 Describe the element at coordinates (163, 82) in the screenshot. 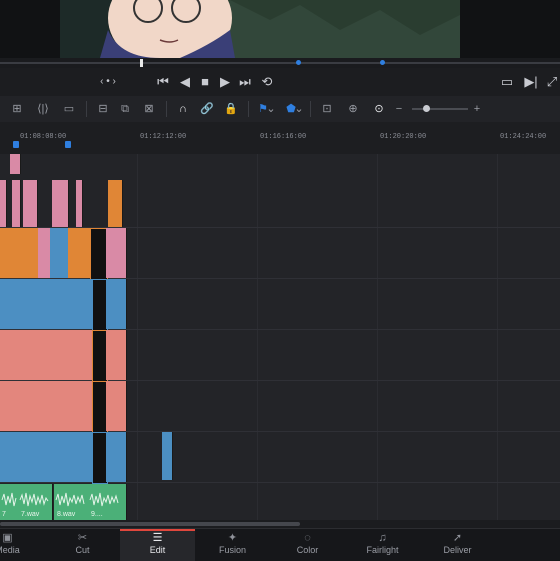

I see `skip-start-icon: ⏮` at that location.